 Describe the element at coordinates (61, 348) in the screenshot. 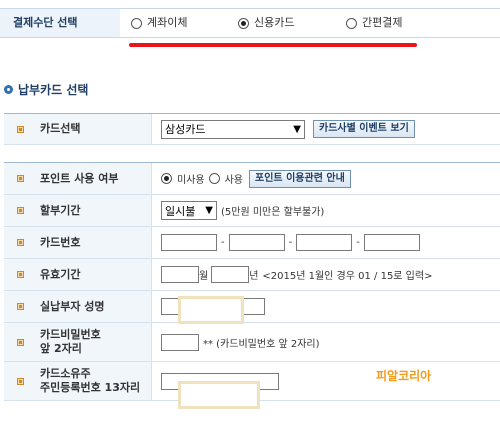

I see `label-line: 앞 2자리` at that location.